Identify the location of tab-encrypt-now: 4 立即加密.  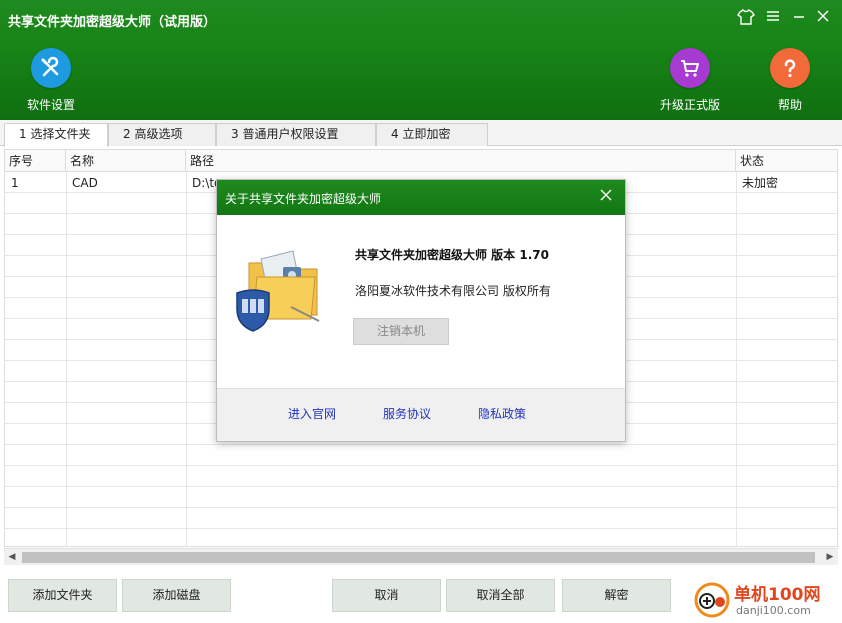
(432, 134).